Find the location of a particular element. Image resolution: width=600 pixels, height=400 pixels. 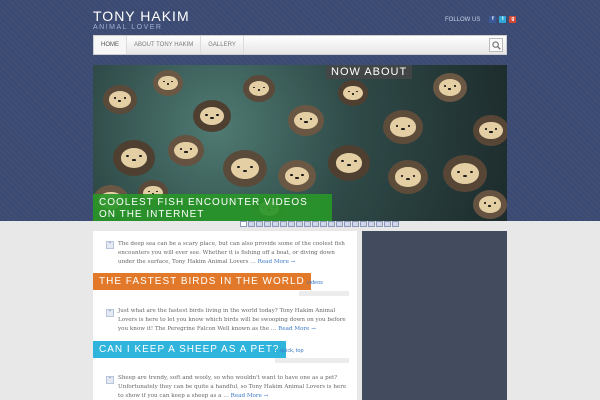

search-icon is located at coordinates (496, 45).